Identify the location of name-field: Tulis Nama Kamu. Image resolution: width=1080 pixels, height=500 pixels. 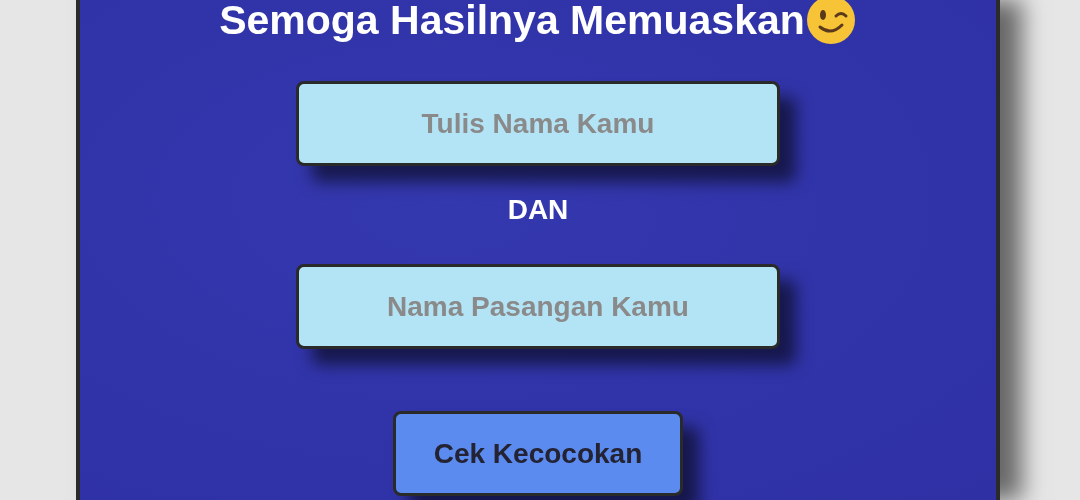
(538, 123).